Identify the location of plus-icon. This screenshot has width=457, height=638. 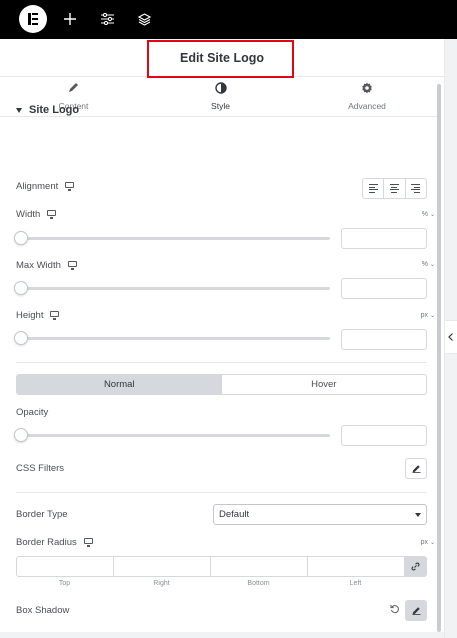
(70, 19).